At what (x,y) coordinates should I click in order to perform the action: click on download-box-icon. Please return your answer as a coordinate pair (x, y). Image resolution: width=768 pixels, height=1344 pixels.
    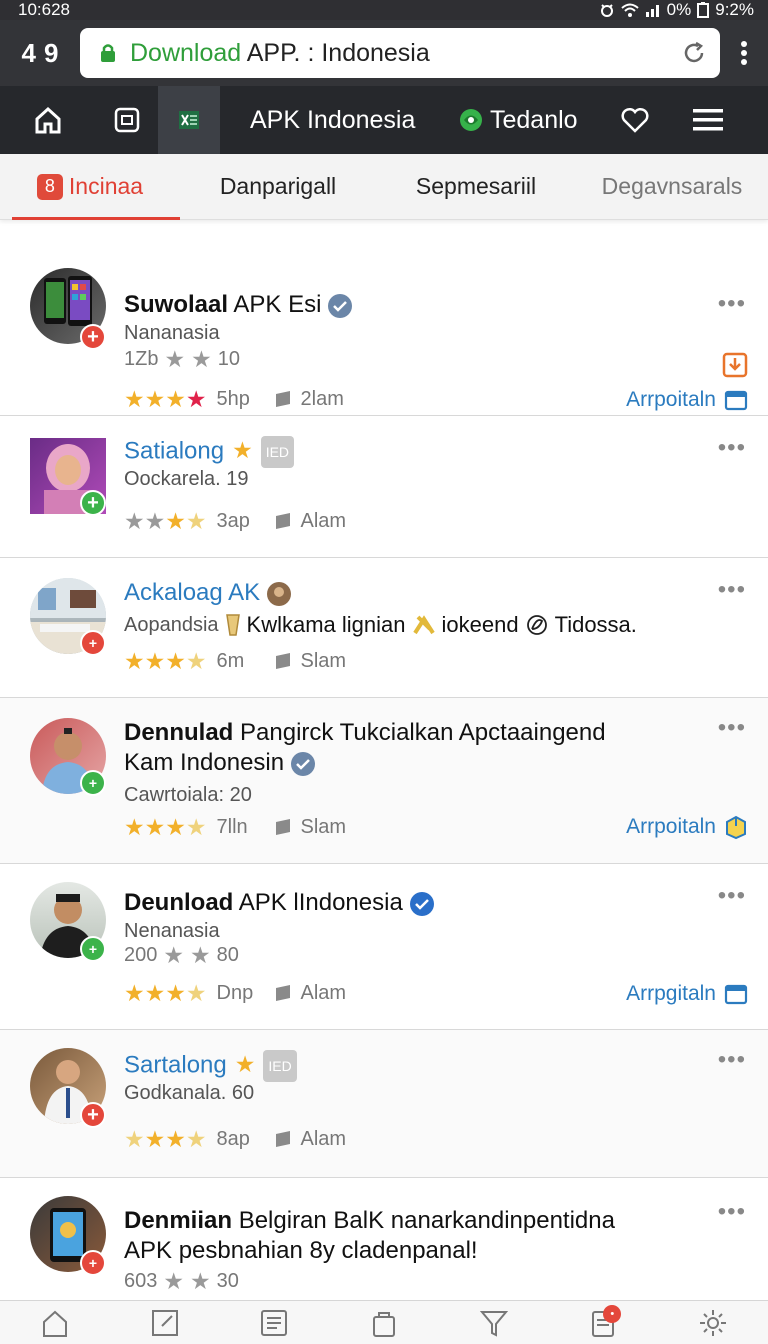
    Looking at the image, I should click on (735, 364).